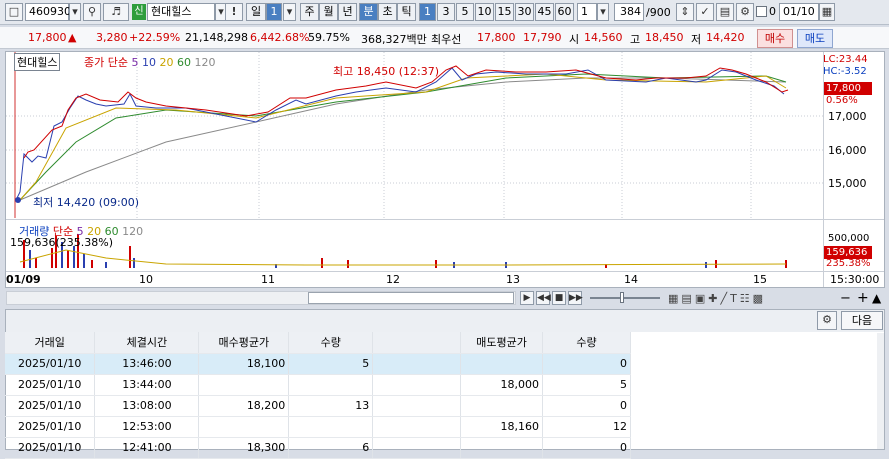 The height and width of the screenshot is (459, 889). Describe the element at coordinates (331, 385) in the screenshot. I see `cell-buy-qty` at that location.